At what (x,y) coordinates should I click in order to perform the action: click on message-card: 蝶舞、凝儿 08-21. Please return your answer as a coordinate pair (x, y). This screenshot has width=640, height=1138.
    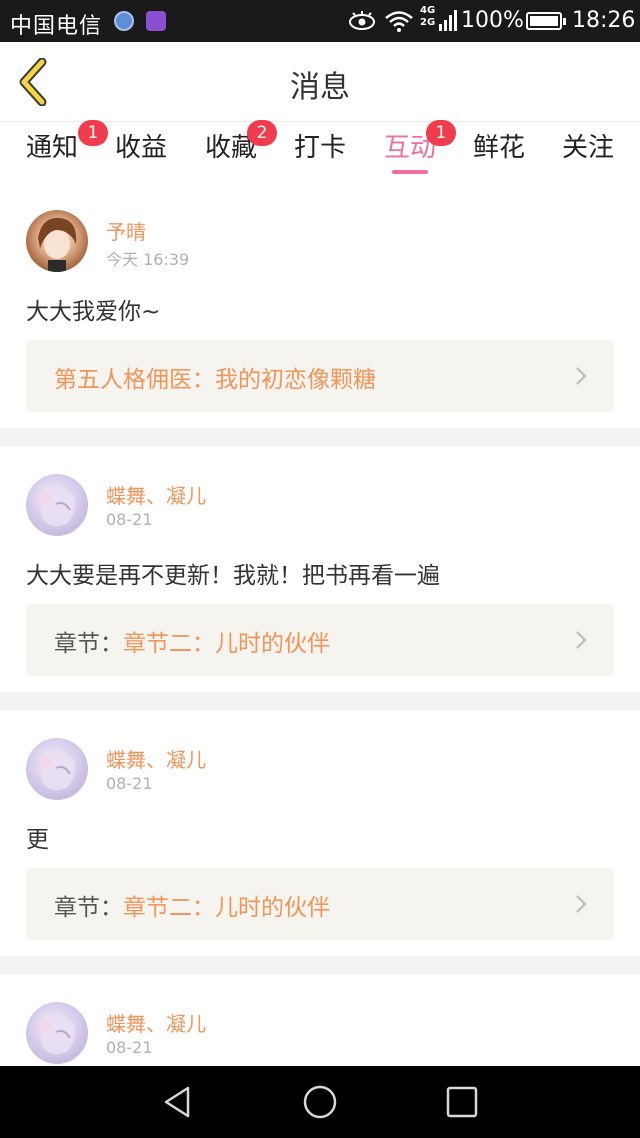
    Looking at the image, I should click on (320, 1020).